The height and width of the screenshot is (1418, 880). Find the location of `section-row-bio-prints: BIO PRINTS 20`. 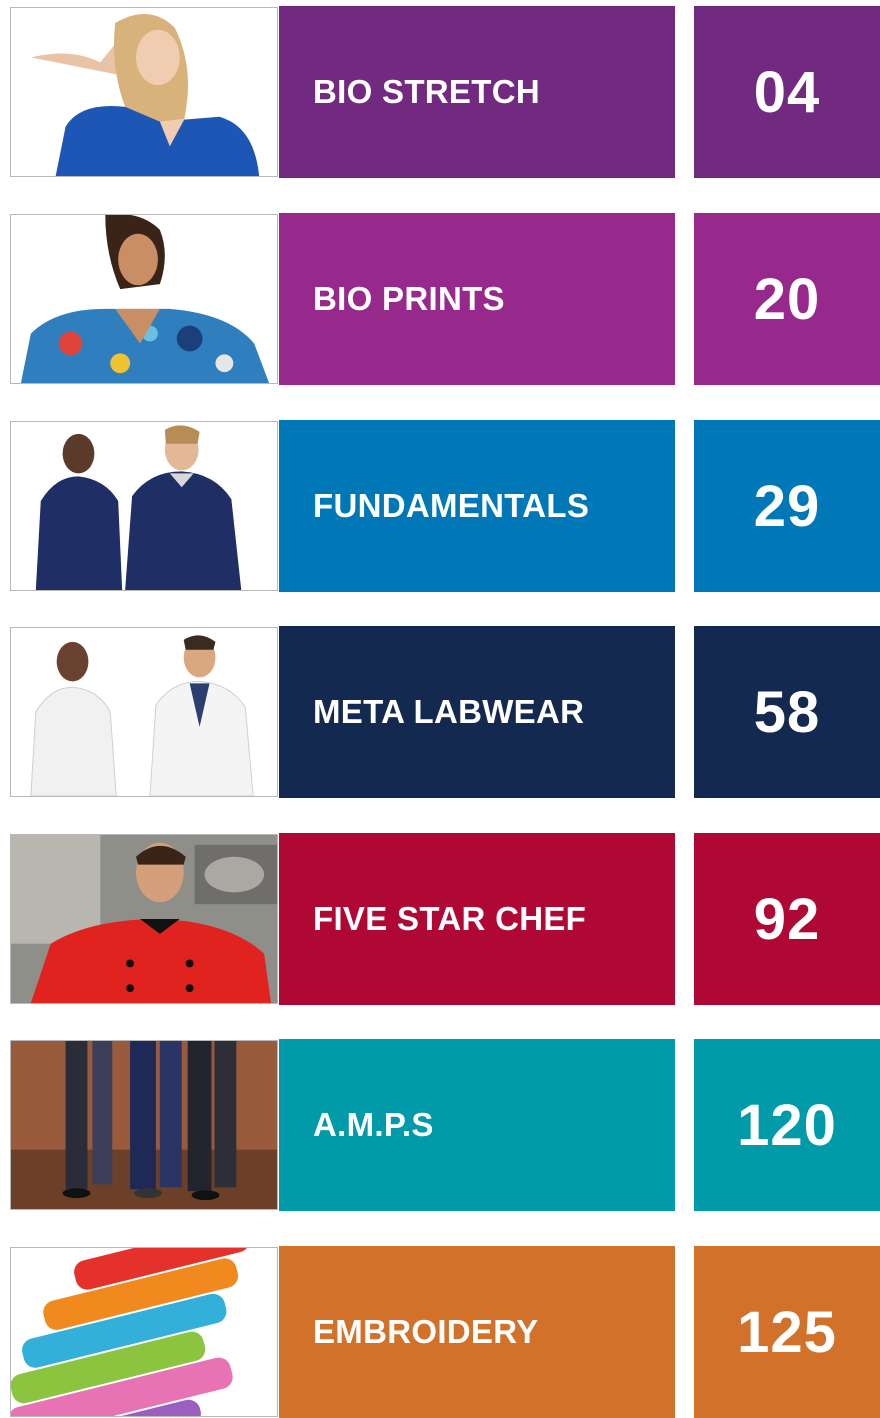

section-row-bio-prints: BIO PRINTS 20 is located at coordinates (440, 299).